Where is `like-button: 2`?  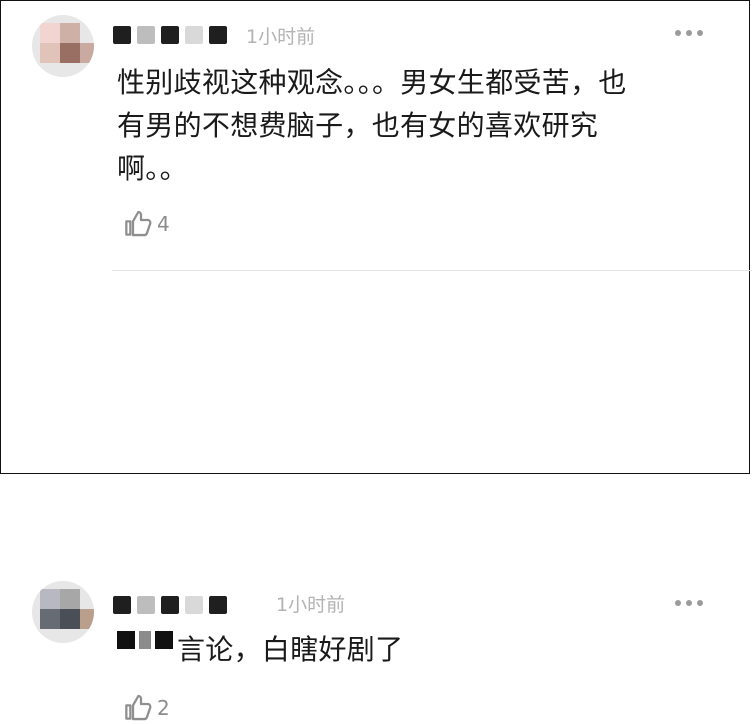 like-button: 2 is located at coordinates (145, 708).